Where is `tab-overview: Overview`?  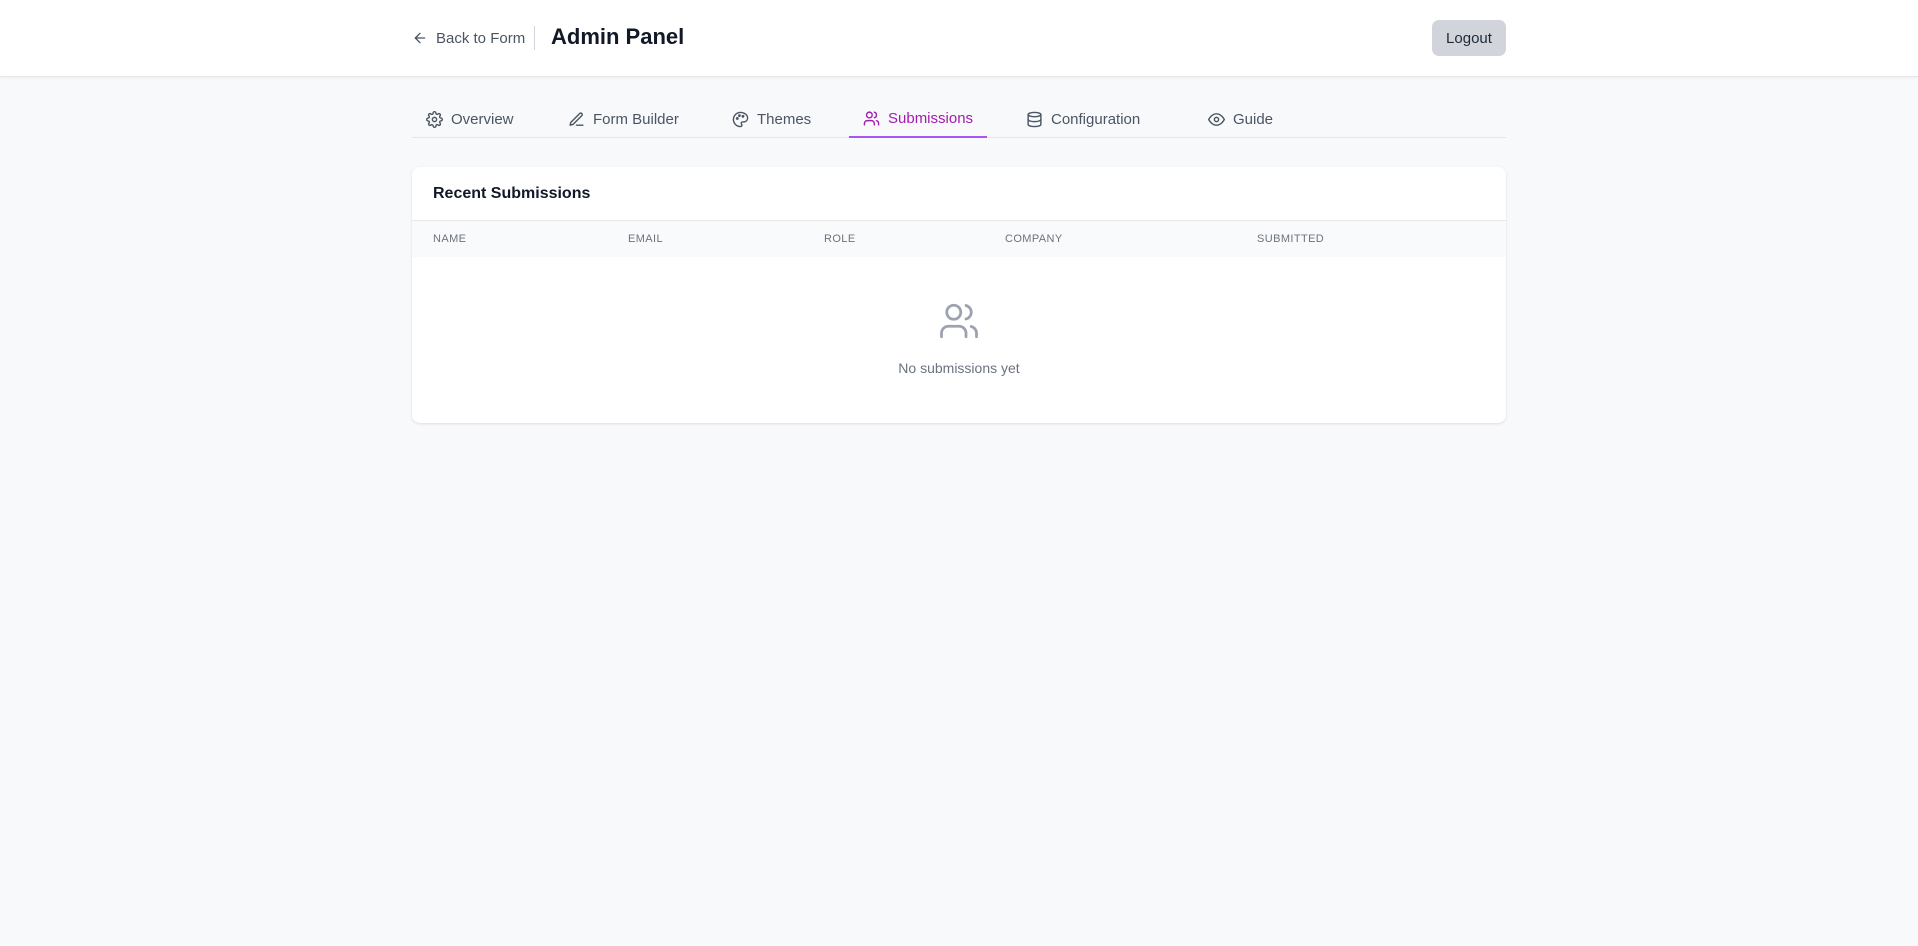 tab-overview: Overview is located at coordinates (470, 119).